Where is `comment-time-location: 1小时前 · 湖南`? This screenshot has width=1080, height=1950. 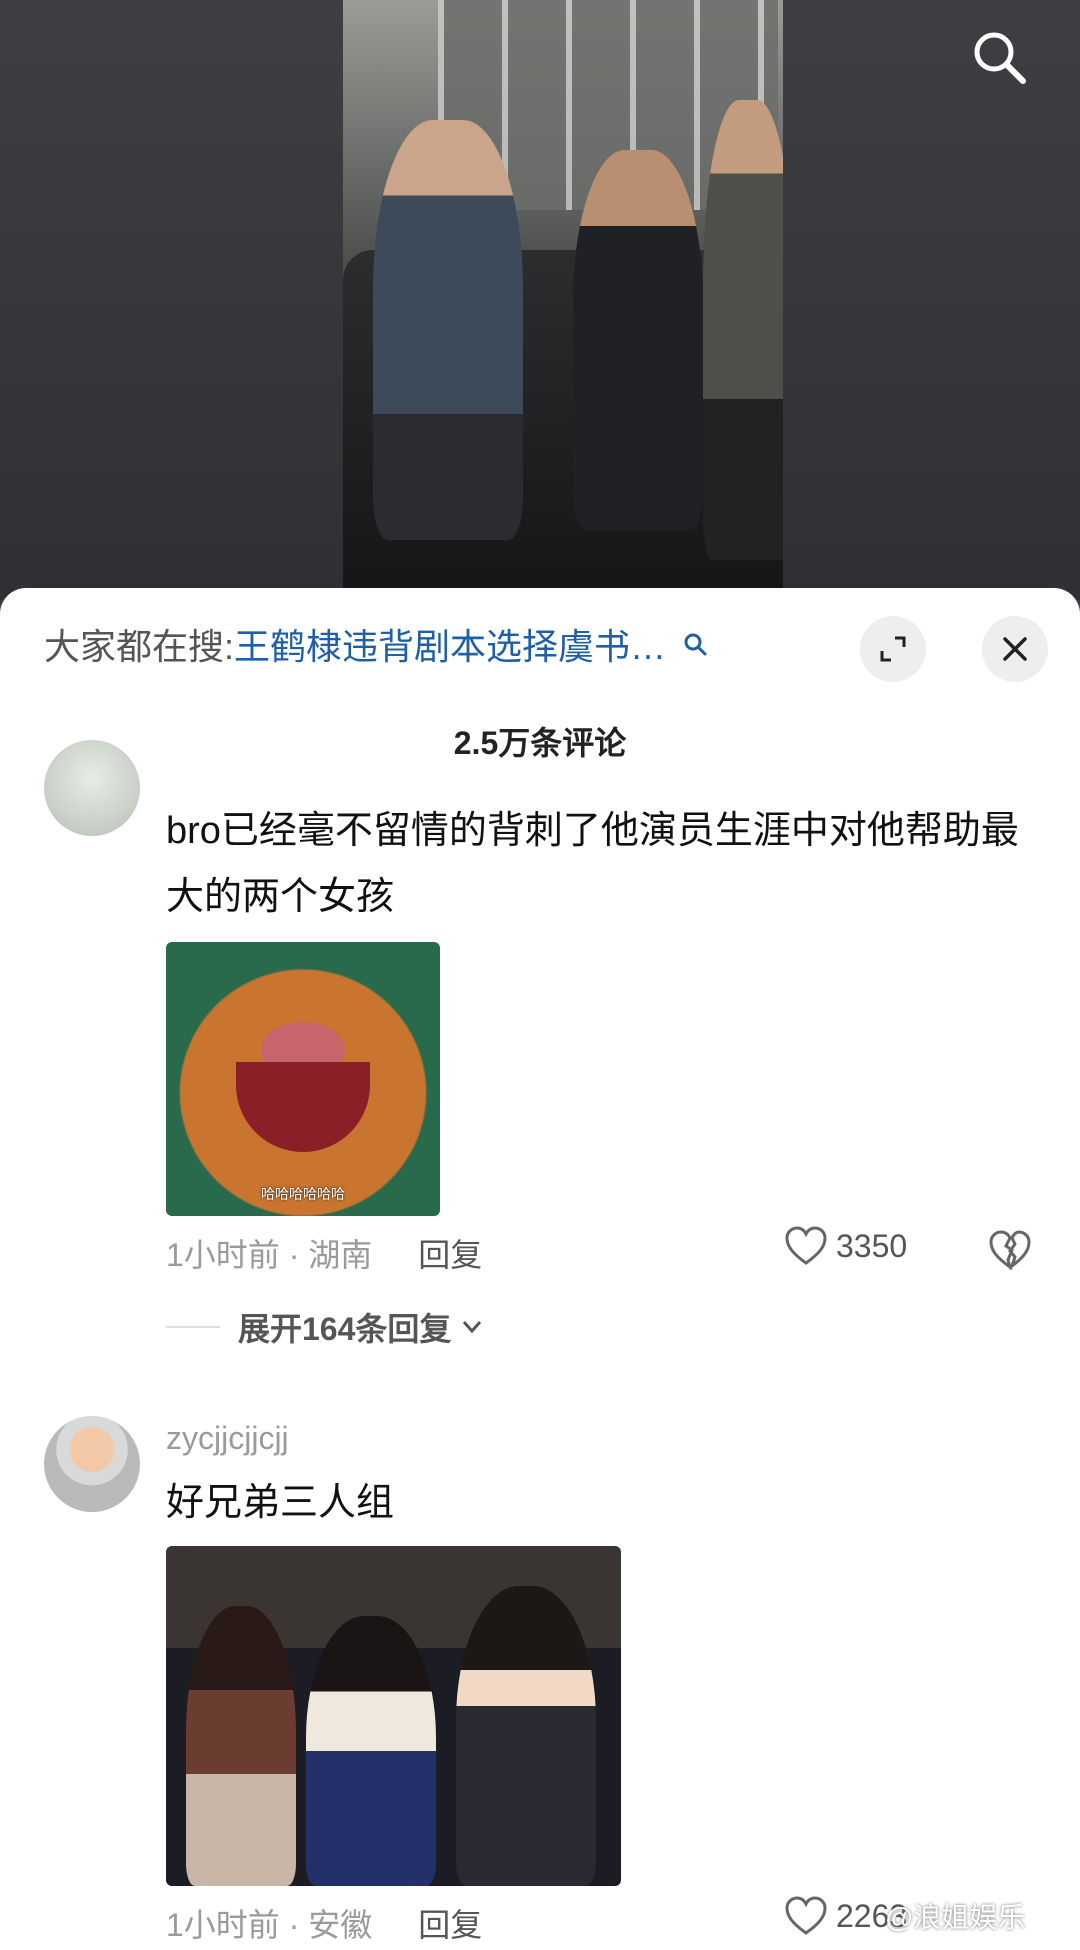 comment-time-location: 1小时前 · 湖南 is located at coordinates (269, 1255).